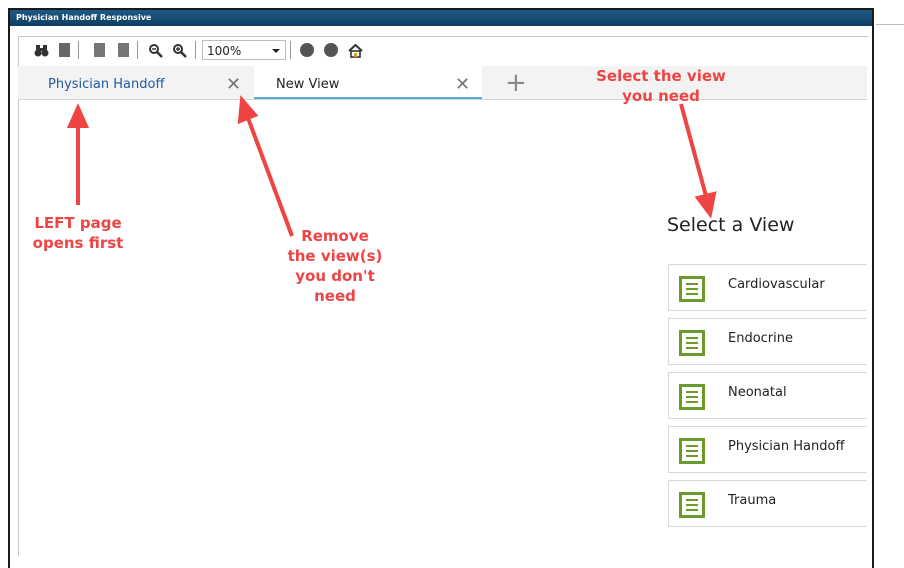 The width and height of the screenshot is (904, 568). I want to click on arrow-select-view, so click(693, 150).